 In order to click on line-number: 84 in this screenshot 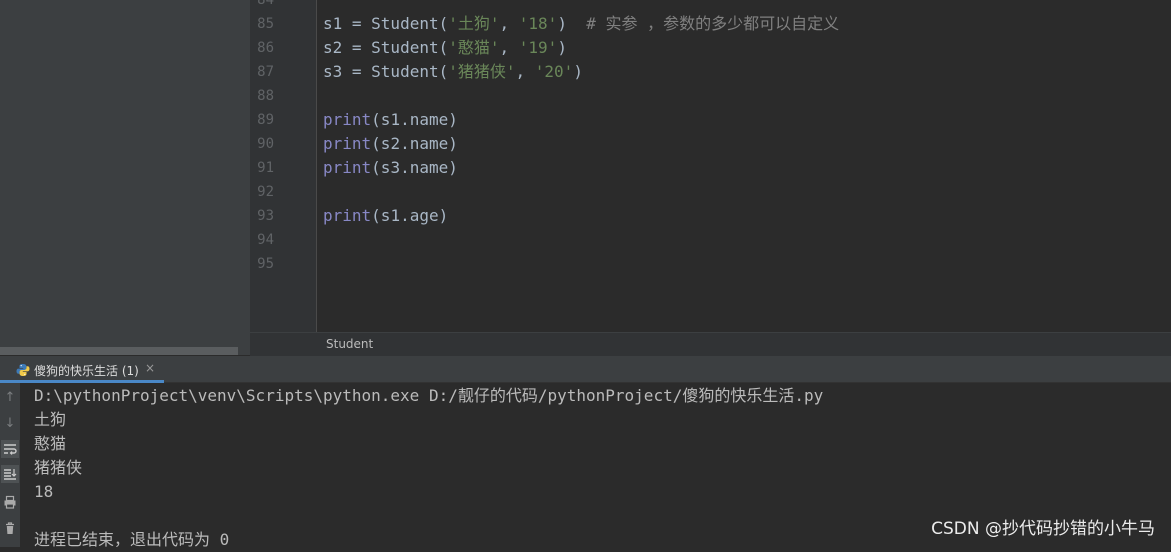, I will do `click(265, 4)`.